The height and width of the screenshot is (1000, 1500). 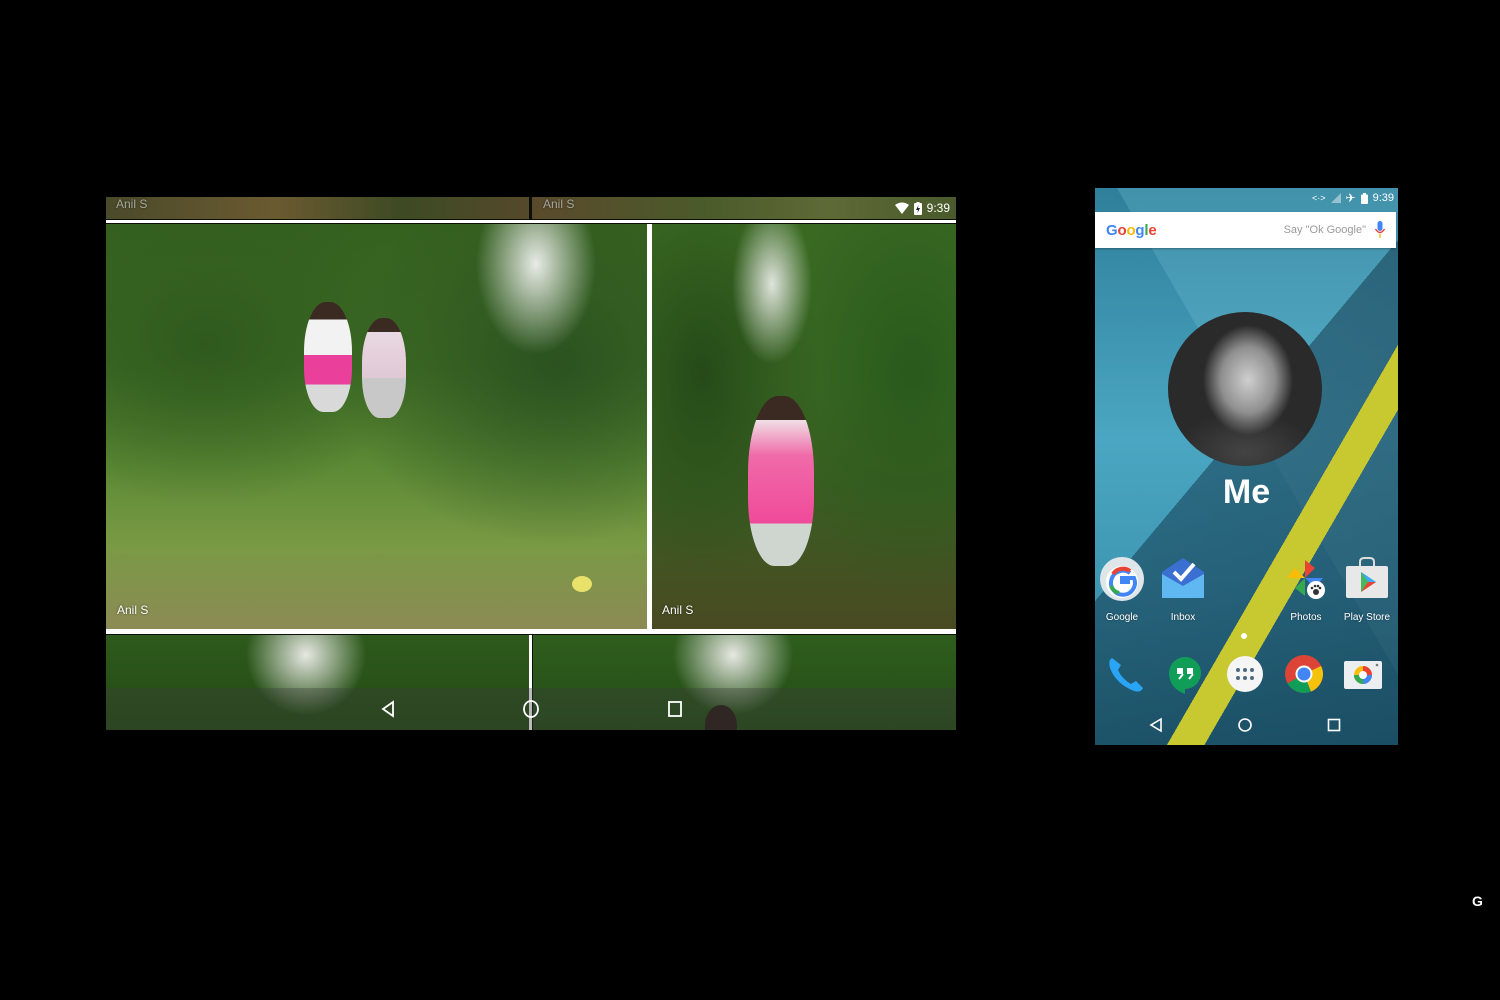 I want to click on google-logo: Google, so click(x=1131, y=230).